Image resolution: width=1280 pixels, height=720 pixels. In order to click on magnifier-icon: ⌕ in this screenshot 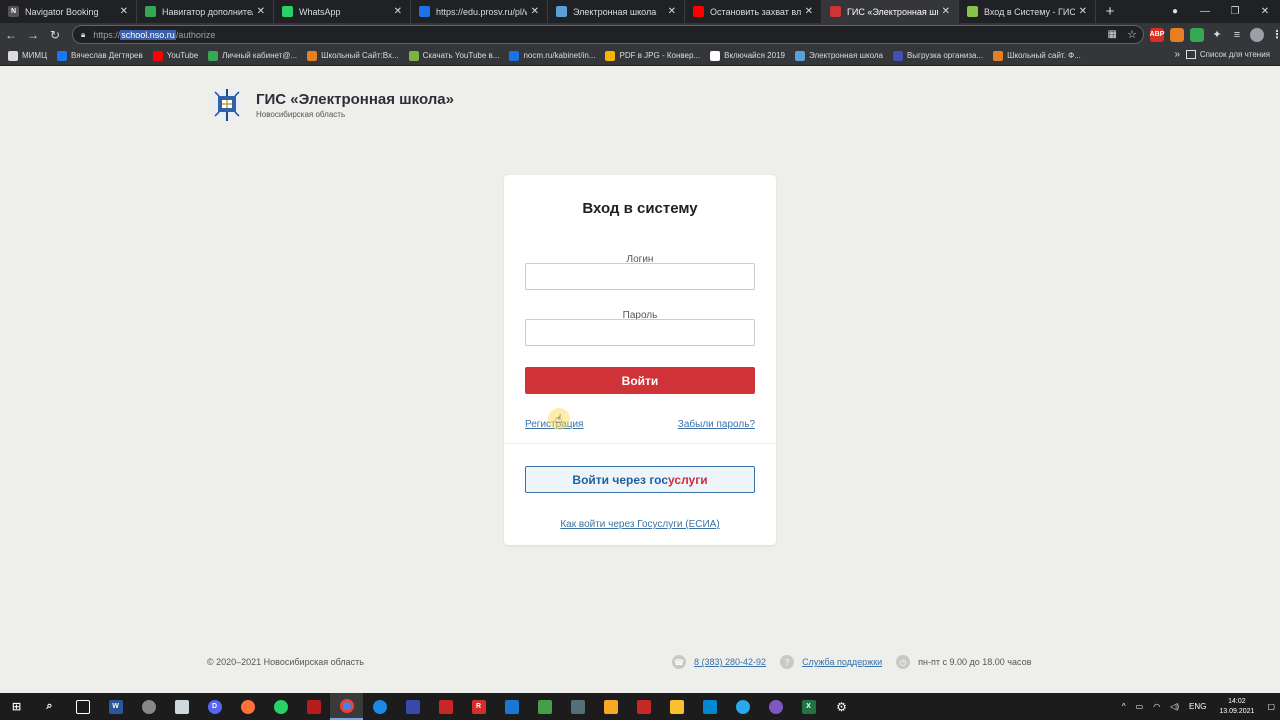, I will do `click(49, 706)`.